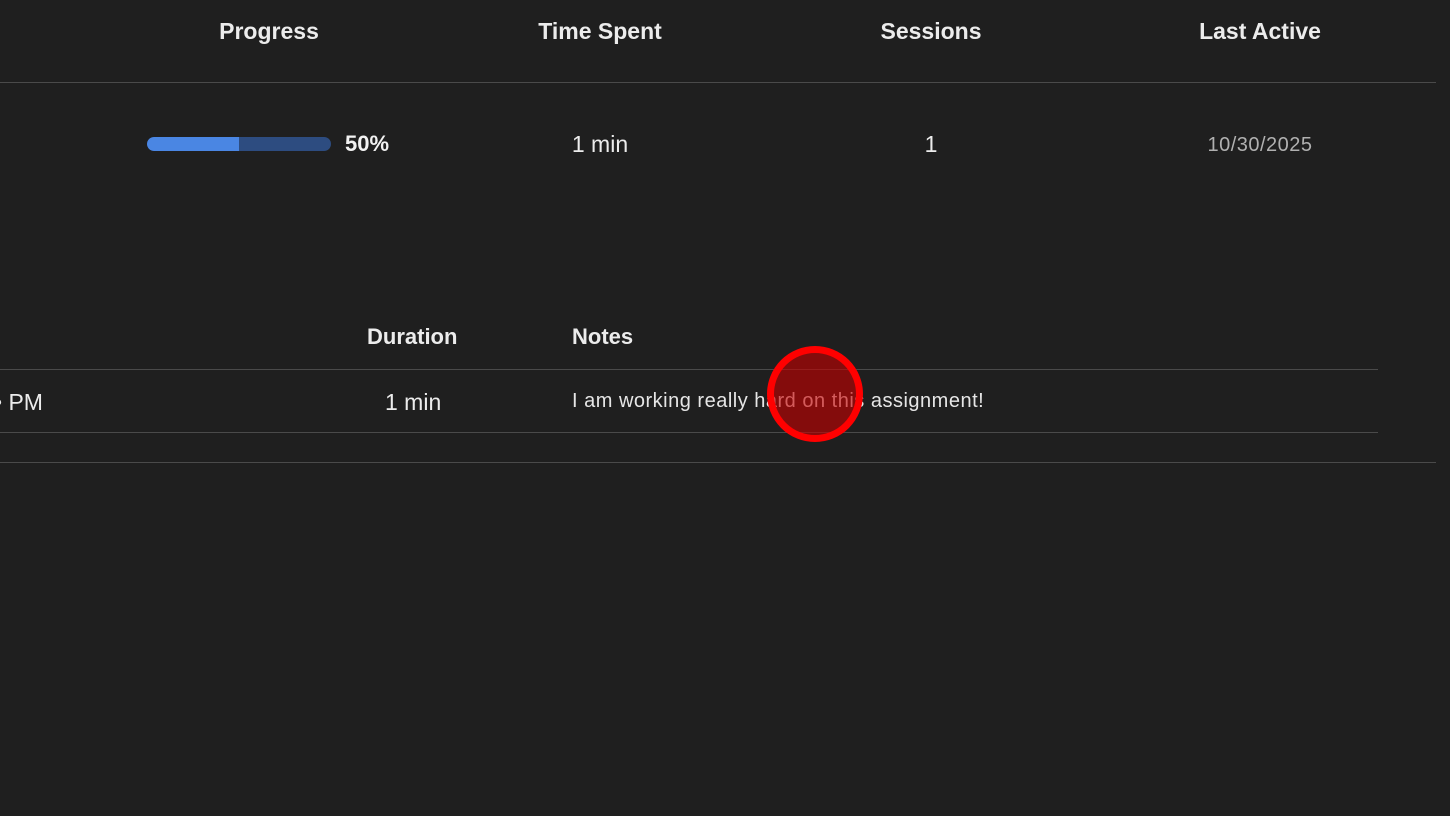 The height and width of the screenshot is (816, 1450). Describe the element at coordinates (1260, 145) in the screenshot. I see `last-active-value: 10/30/2025` at that location.